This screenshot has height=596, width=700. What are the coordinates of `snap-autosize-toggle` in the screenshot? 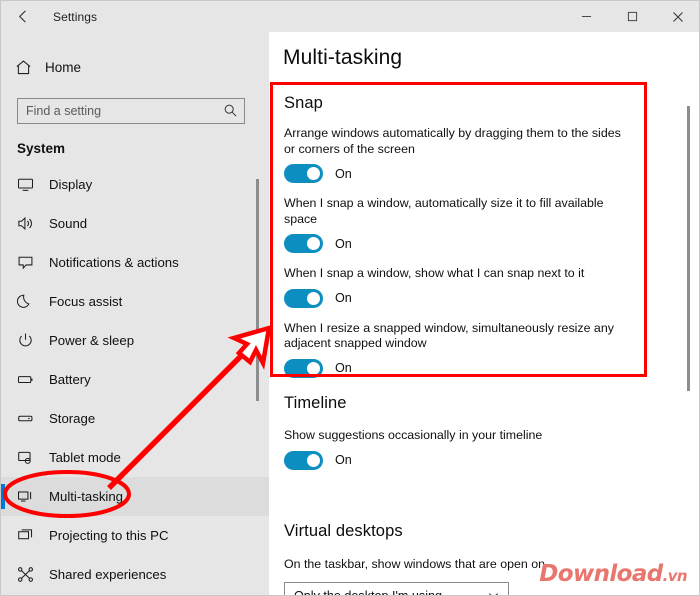 It's located at (303, 243).